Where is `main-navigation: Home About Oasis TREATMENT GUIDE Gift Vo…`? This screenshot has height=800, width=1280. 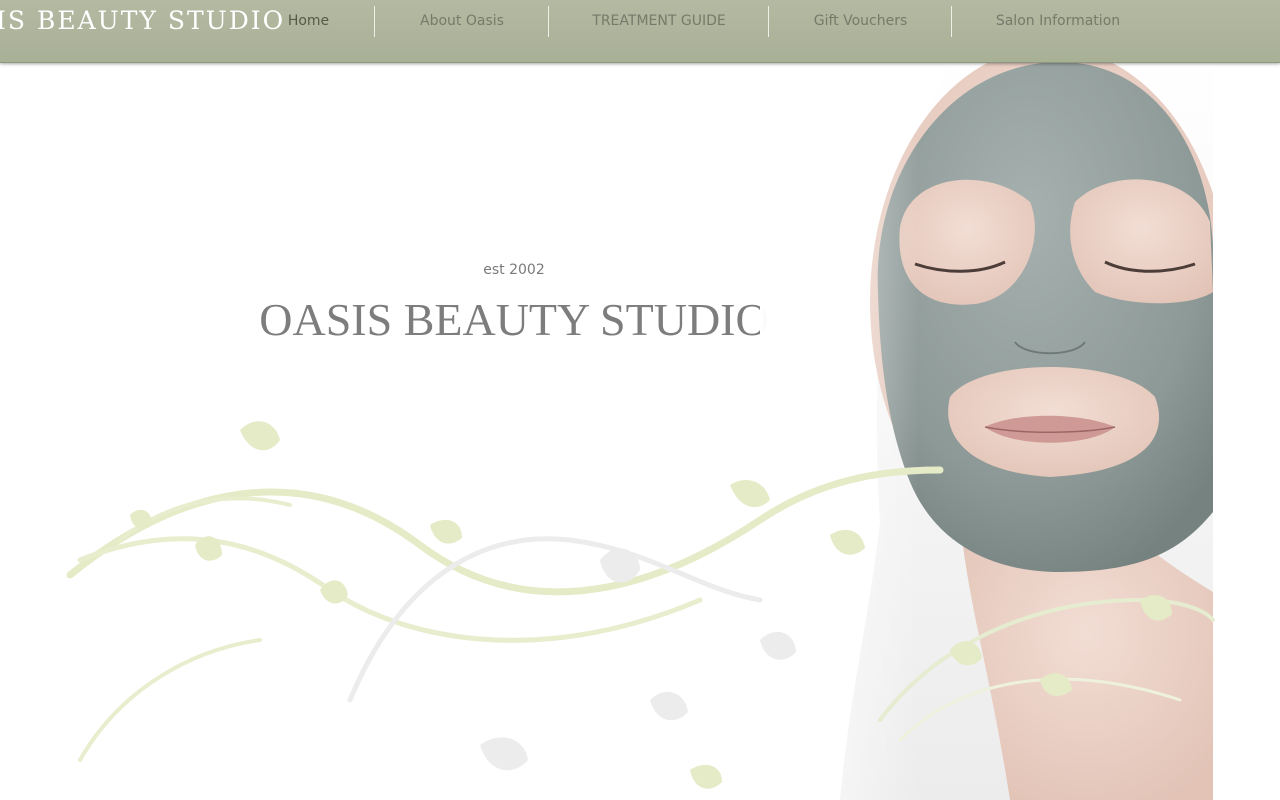 main-navigation: Home About Oasis TREATMENT GUIDE Gift Vo… is located at coordinates (703, 21).